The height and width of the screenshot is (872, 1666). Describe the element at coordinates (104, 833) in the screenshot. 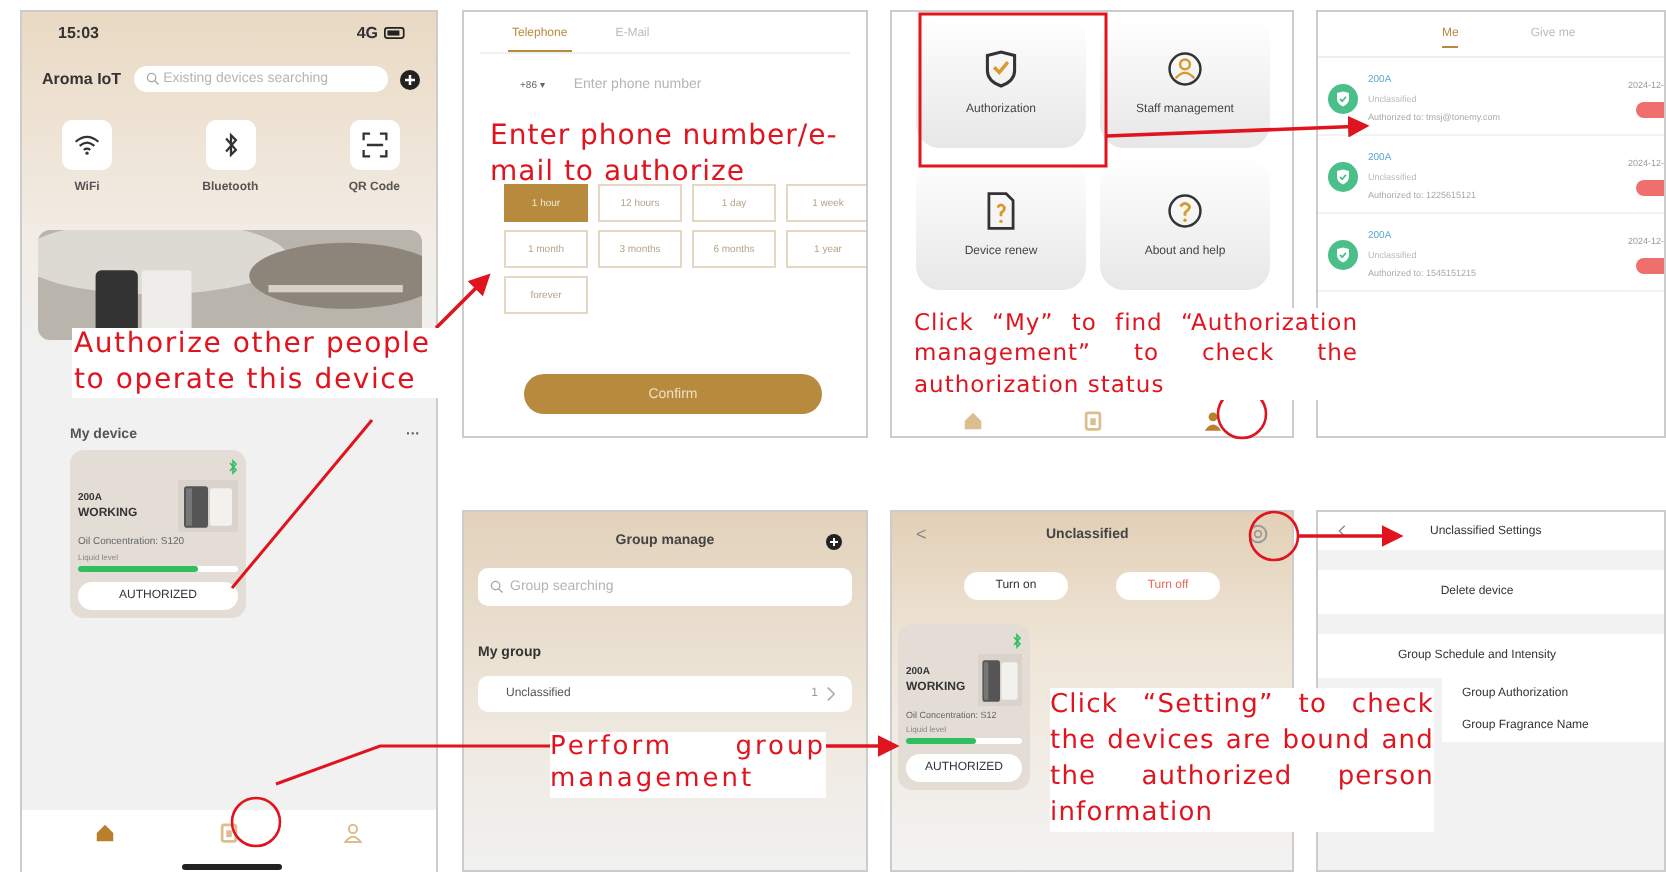

I see `home-icon` at that location.